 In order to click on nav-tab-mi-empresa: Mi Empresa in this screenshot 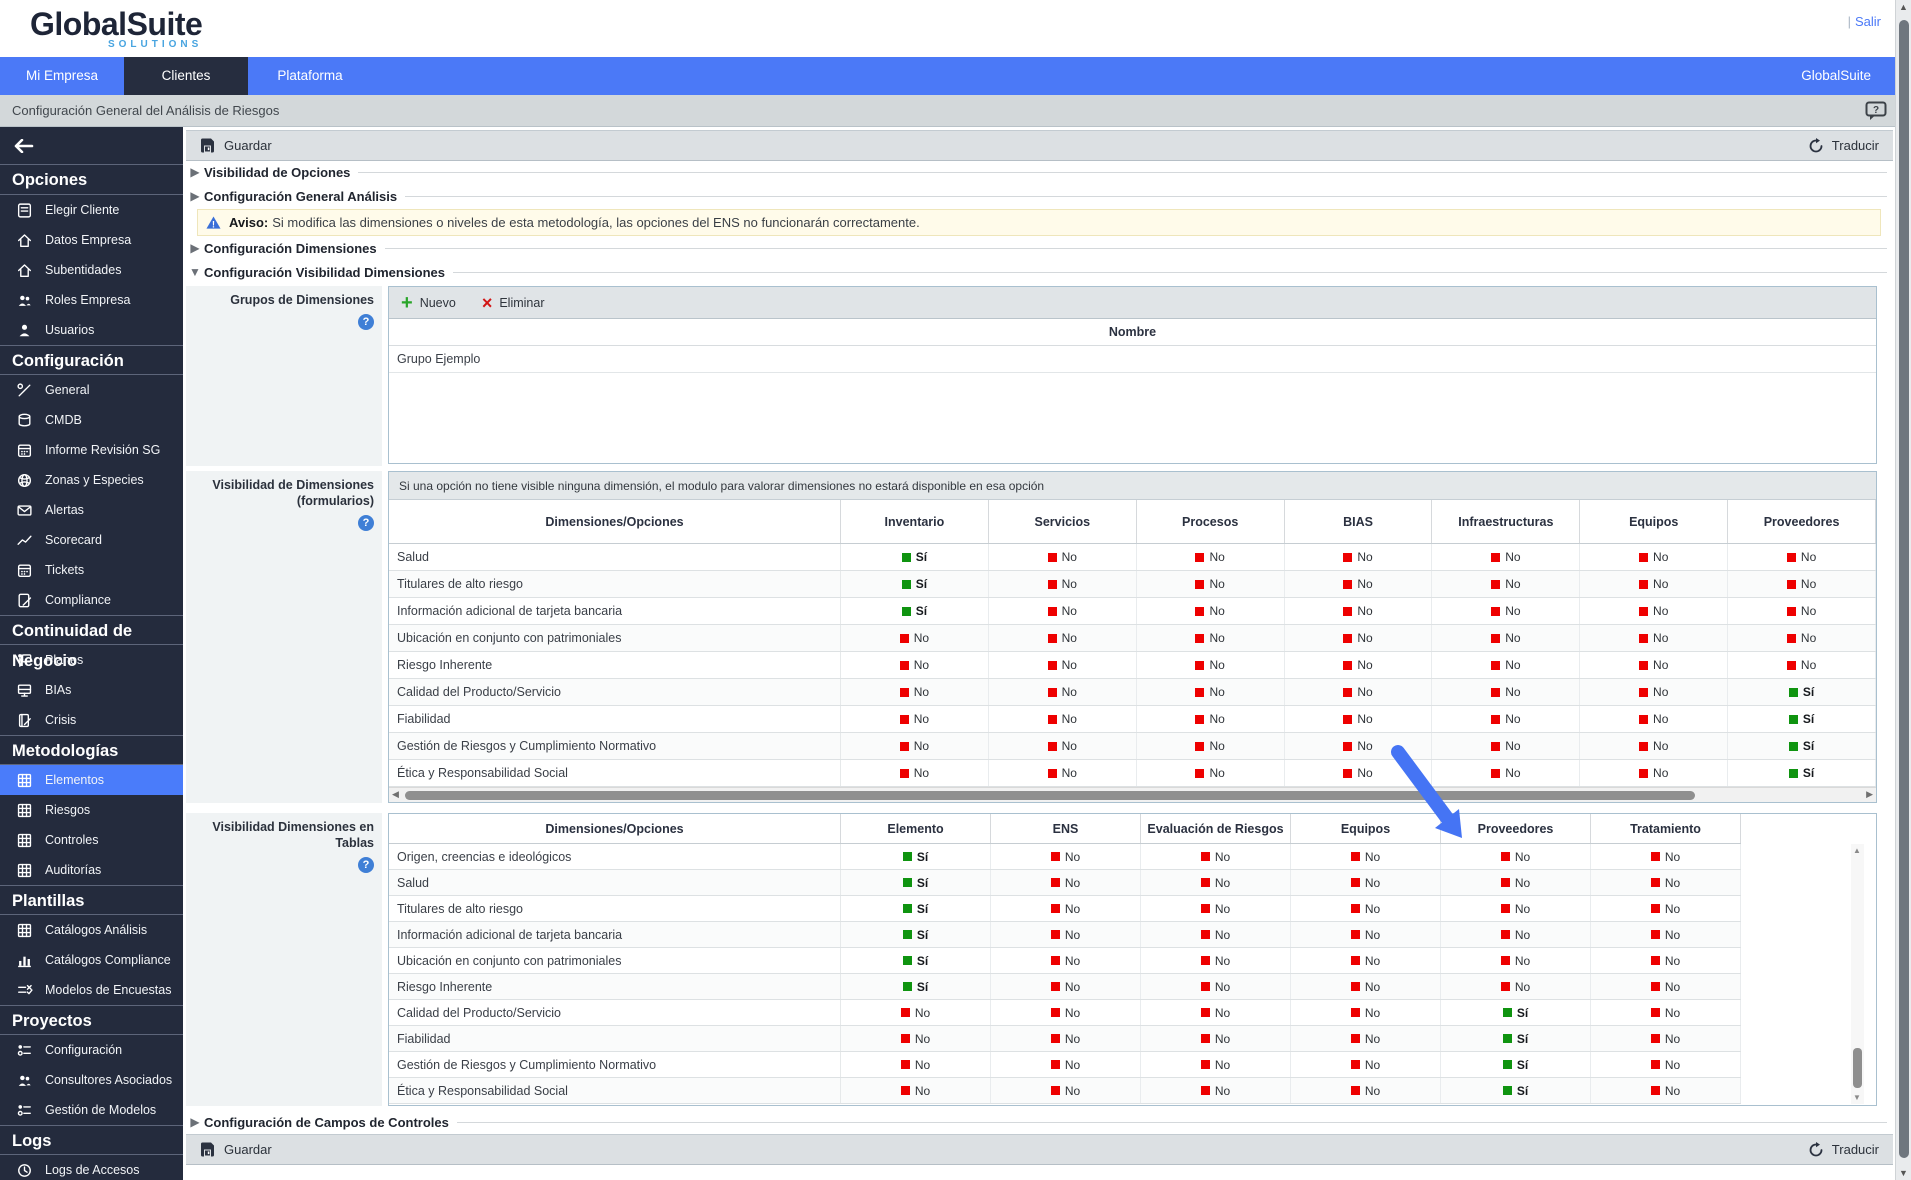, I will do `click(62, 76)`.